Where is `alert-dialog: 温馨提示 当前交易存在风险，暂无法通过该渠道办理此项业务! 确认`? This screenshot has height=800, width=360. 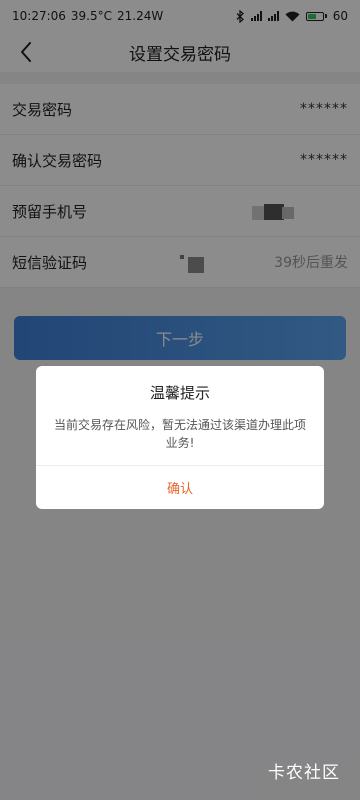
alert-dialog: 温馨提示 当前交易存在风险，暂无法通过该渠道办理此项业务! 确认 is located at coordinates (180, 437).